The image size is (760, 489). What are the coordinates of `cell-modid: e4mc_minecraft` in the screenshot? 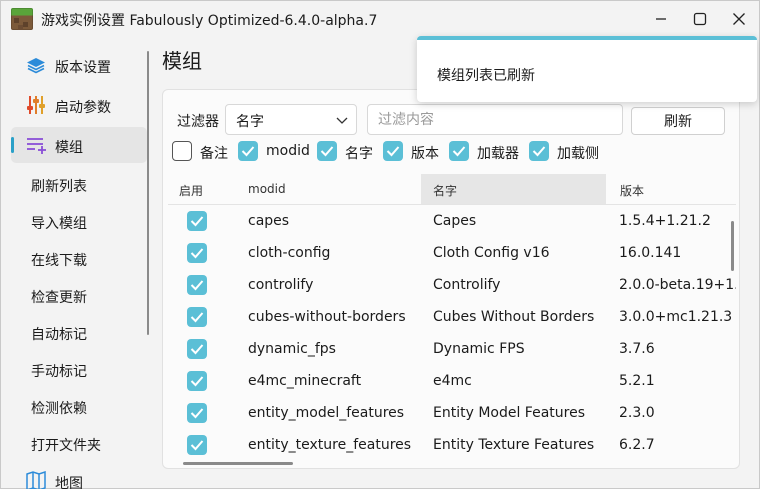 It's located at (305, 381).